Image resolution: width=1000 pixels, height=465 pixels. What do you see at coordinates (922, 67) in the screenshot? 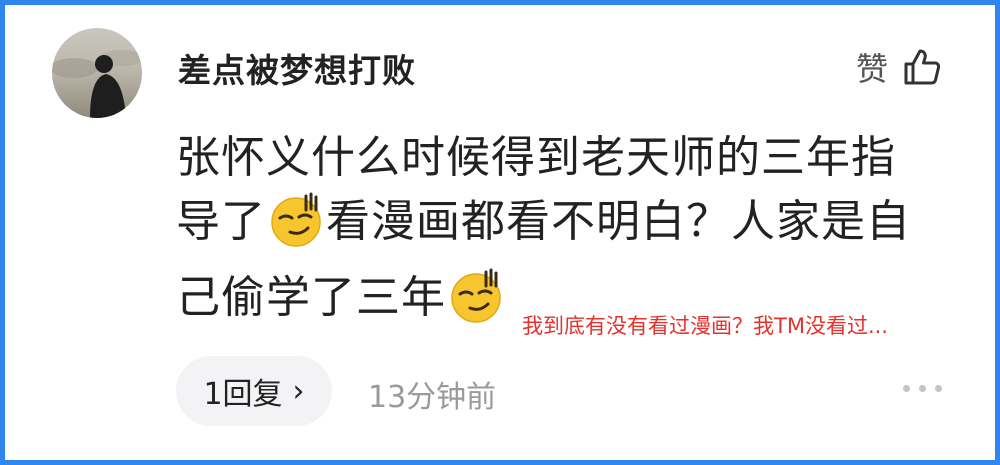
I see `thumbs-up-icon` at bounding box center [922, 67].